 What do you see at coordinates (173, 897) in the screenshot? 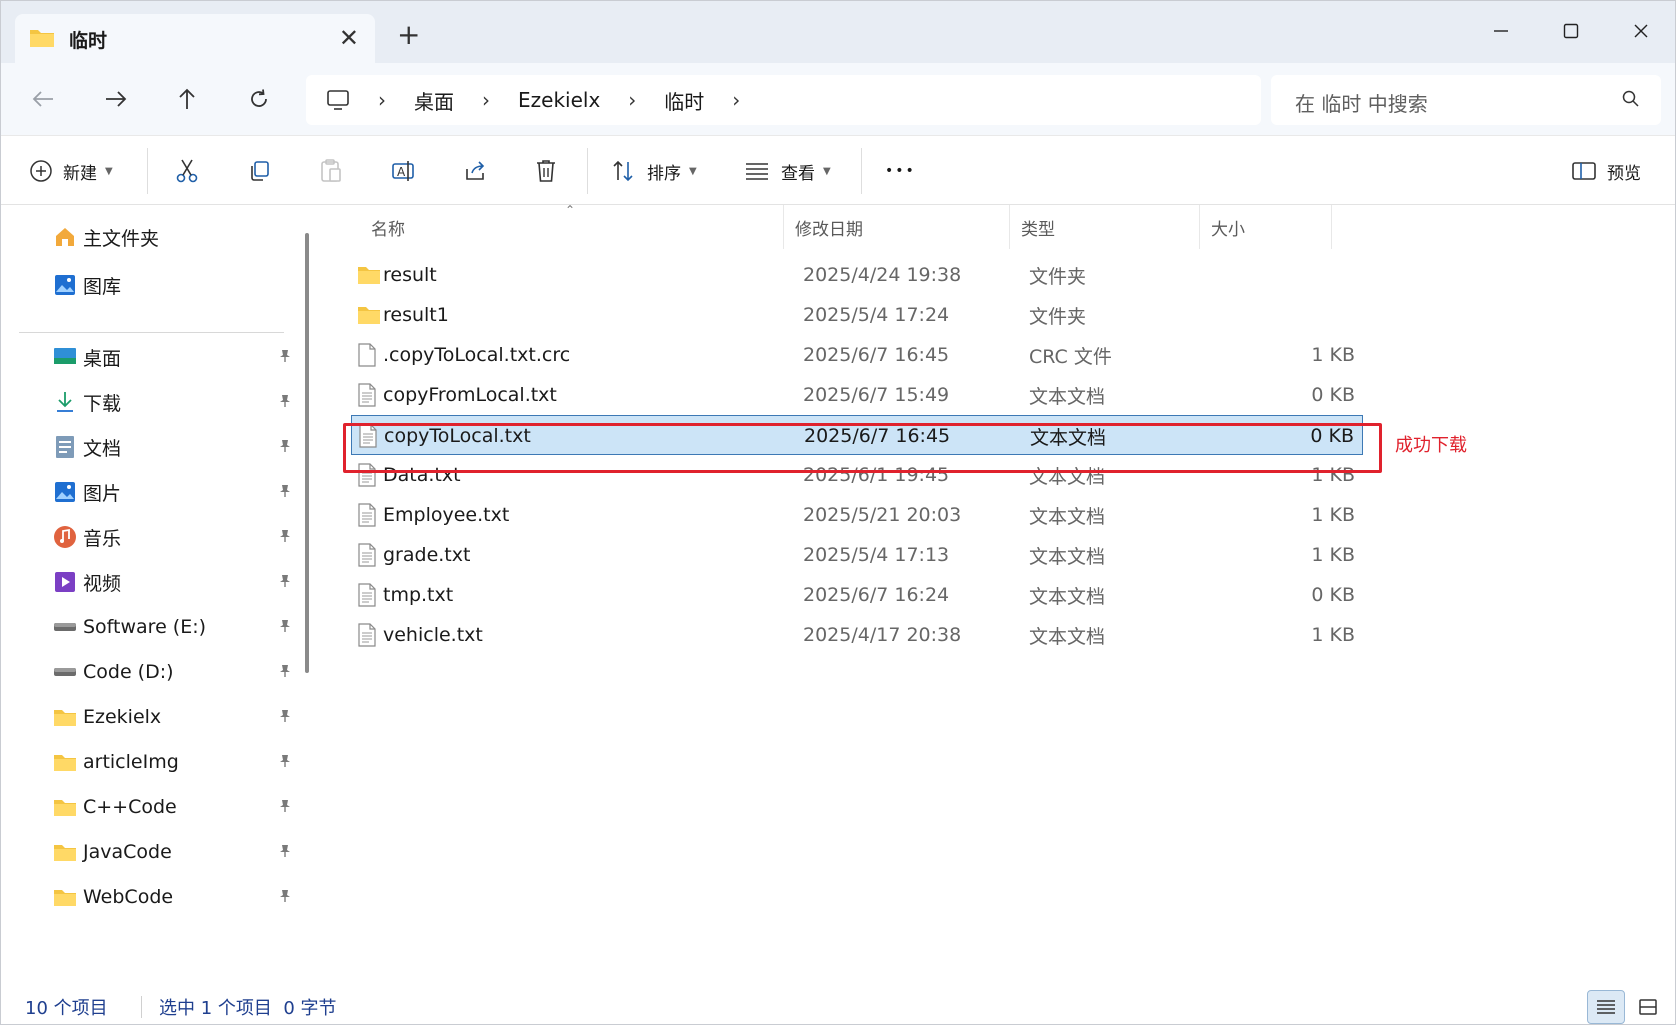
I see `sidebar-item-pinned: WebCode` at bounding box center [173, 897].